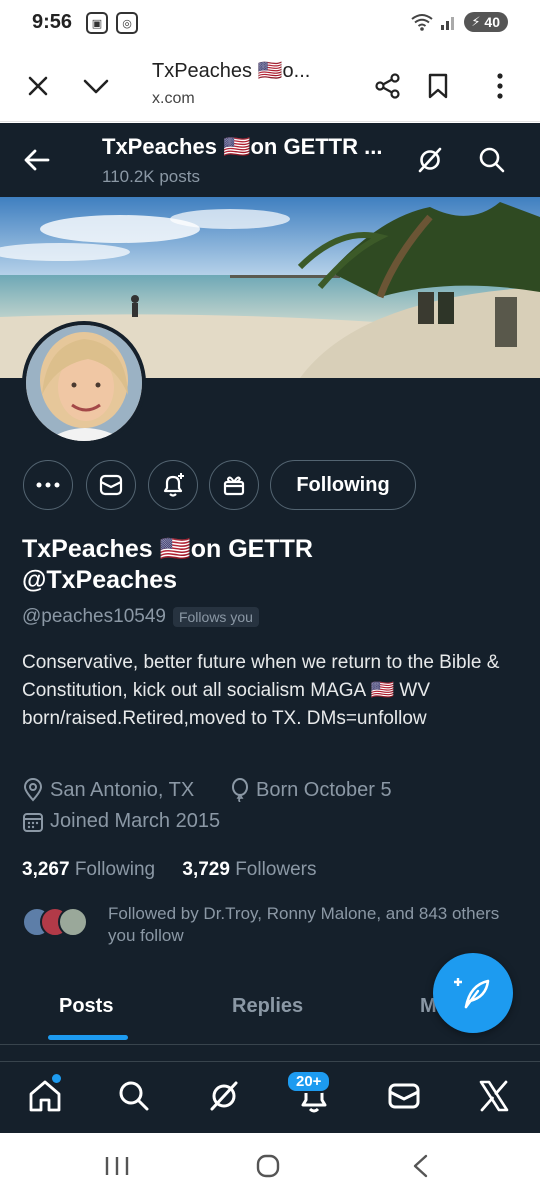 The width and height of the screenshot is (540, 1200). What do you see at coordinates (46, 869) in the screenshot?
I see `following-count: 3,267` at bounding box center [46, 869].